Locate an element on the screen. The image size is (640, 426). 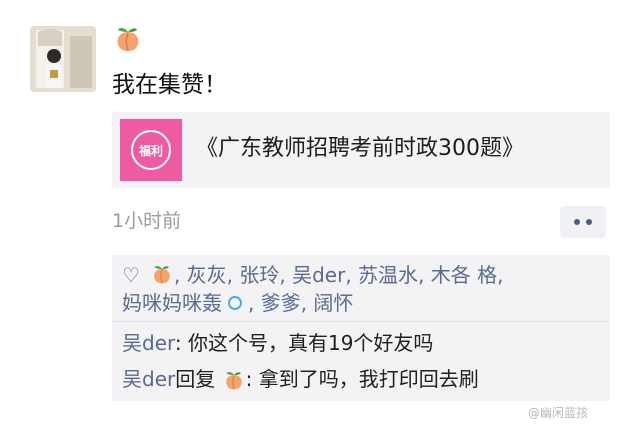
like-name: , 爹爹 is located at coordinates (274, 303).